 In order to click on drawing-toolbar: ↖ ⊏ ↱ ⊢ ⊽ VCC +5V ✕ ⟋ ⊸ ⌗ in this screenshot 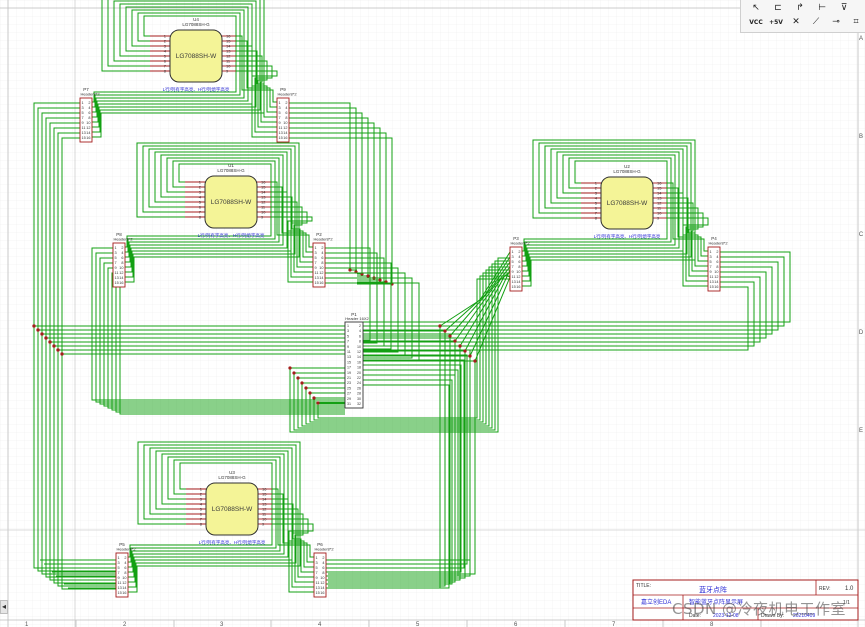, I will do `click(802, 16)`.